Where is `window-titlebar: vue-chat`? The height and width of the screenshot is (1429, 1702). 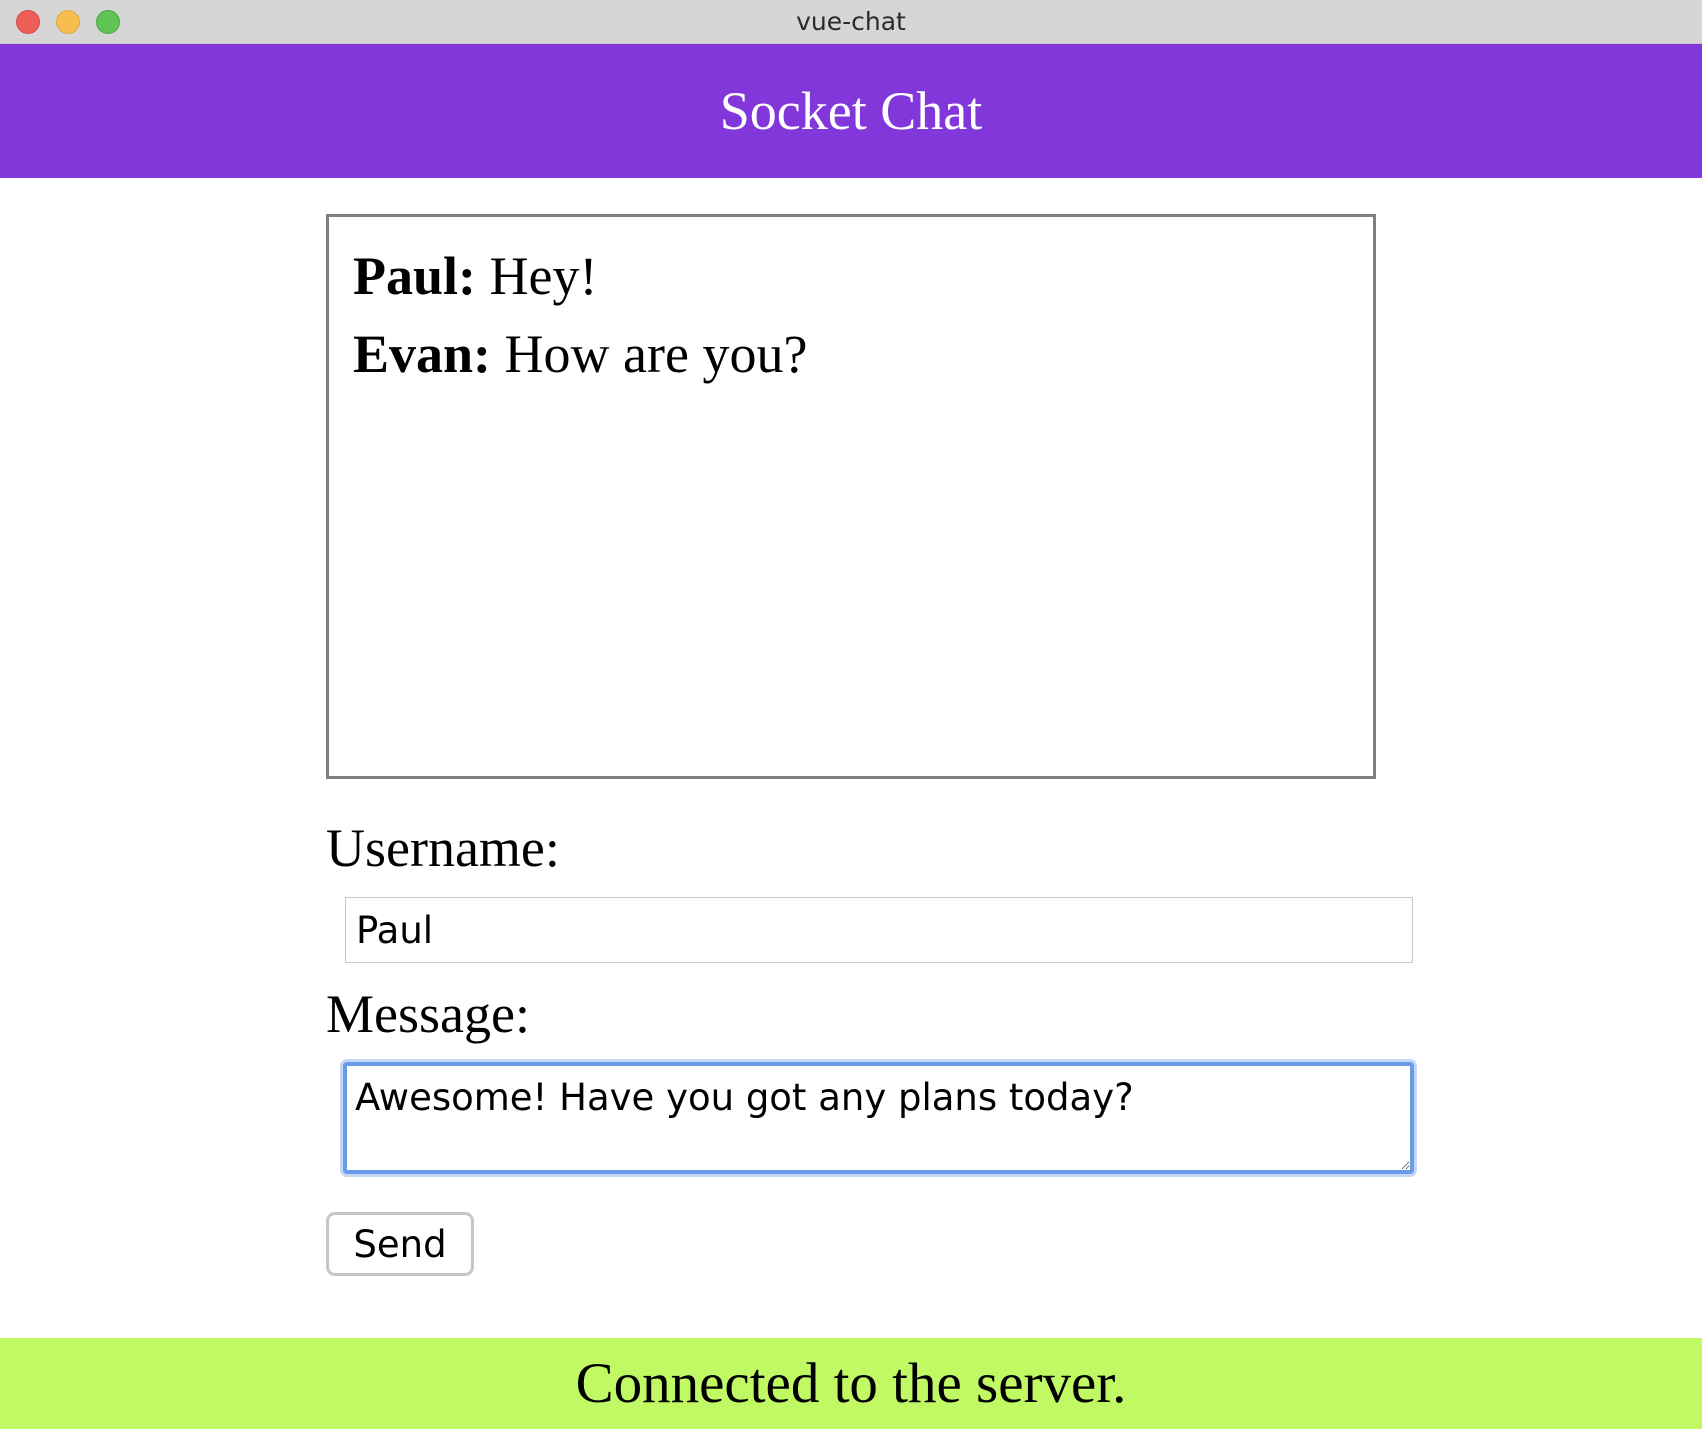 window-titlebar: vue-chat is located at coordinates (851, 22).